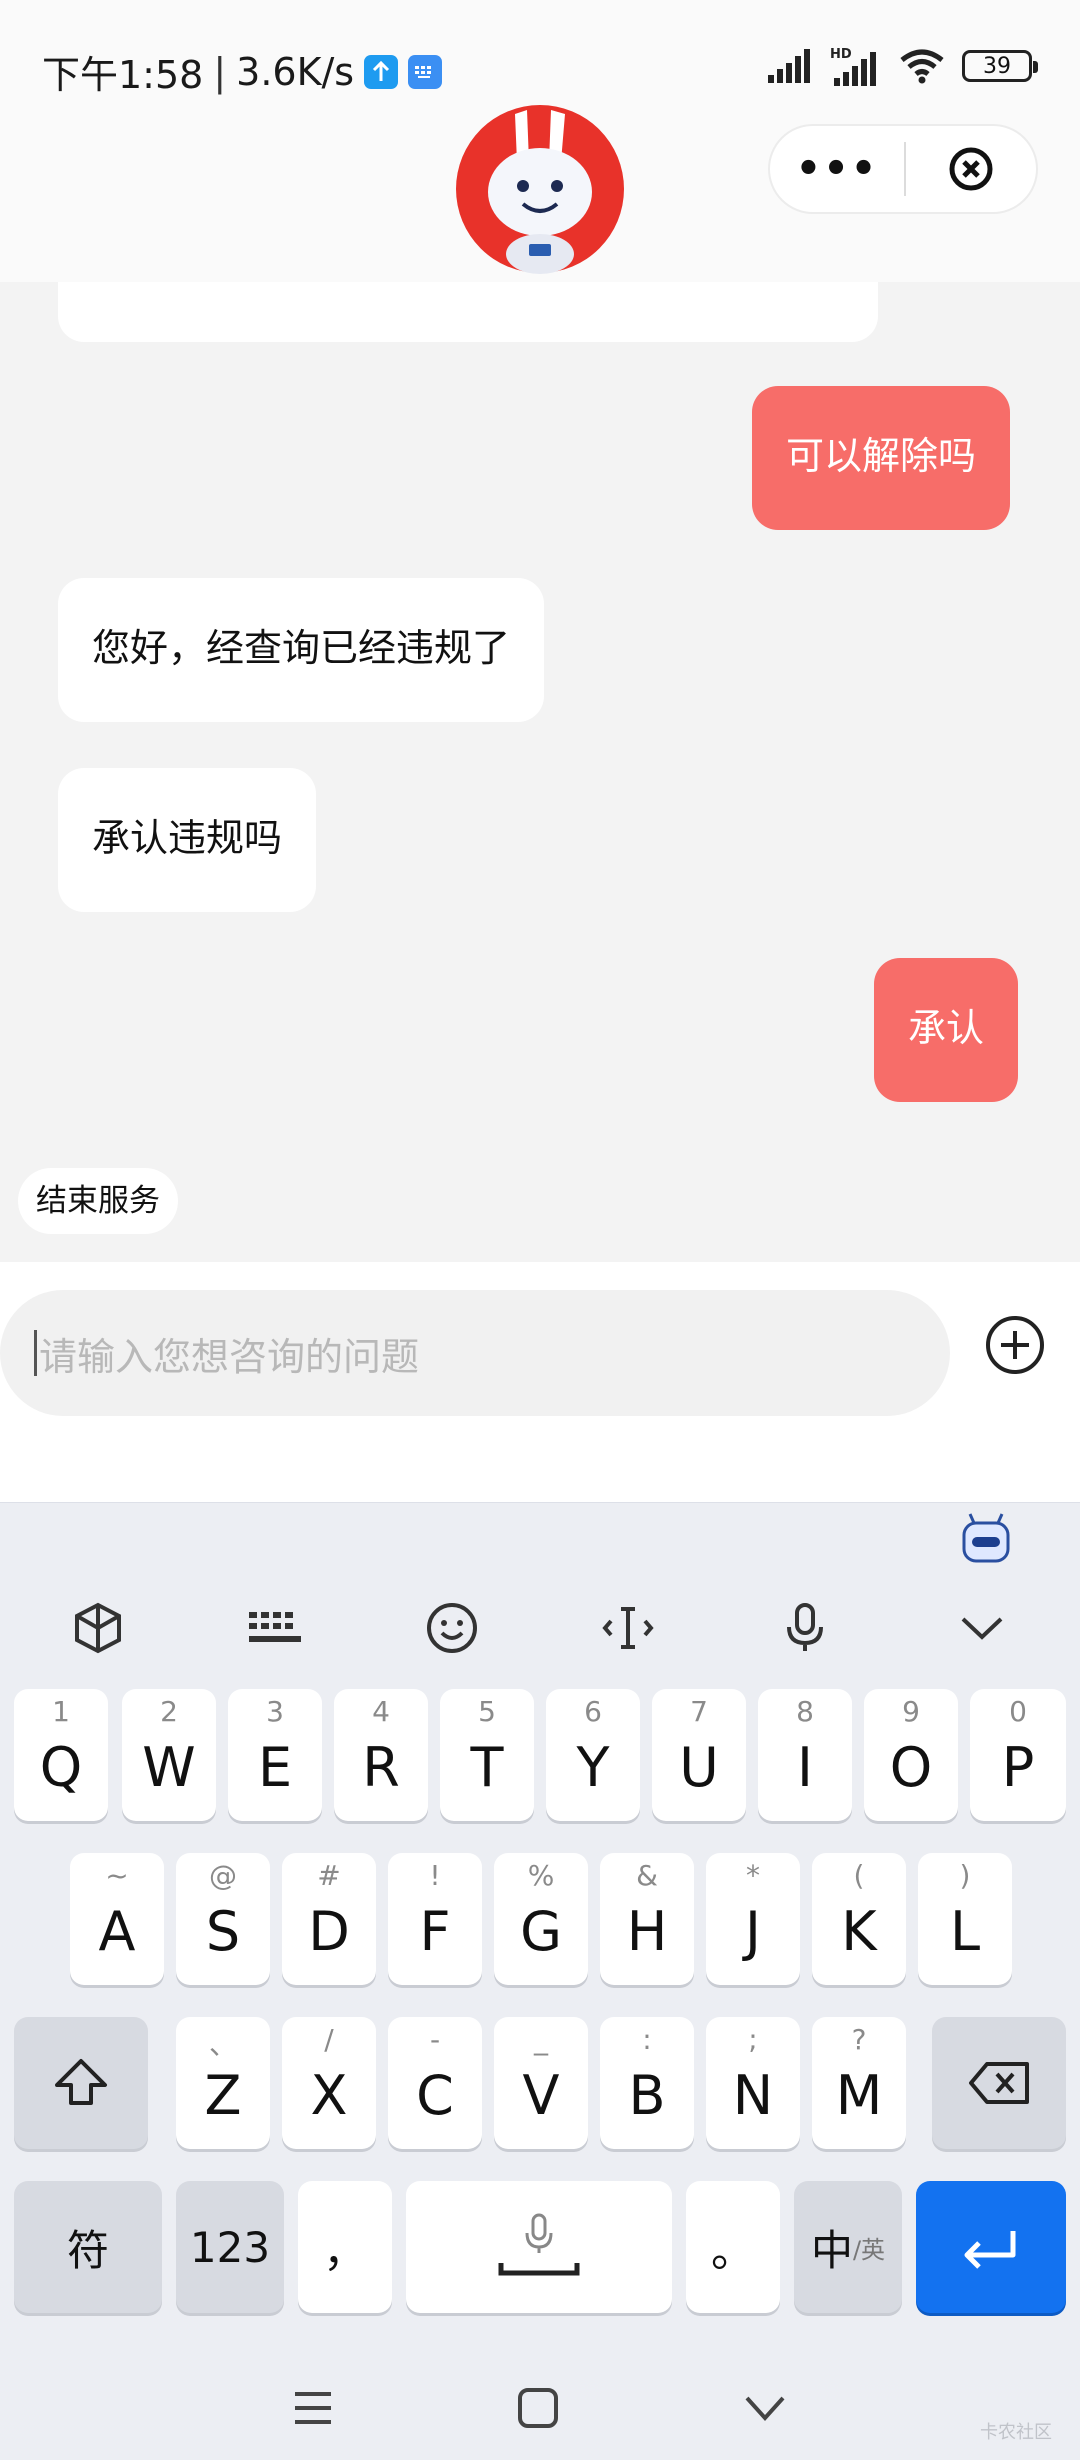 Image resolution: width=1080 pixels, height=2460 pixels. I want to click on mini-program-capsule: •••, so click(903, 169).